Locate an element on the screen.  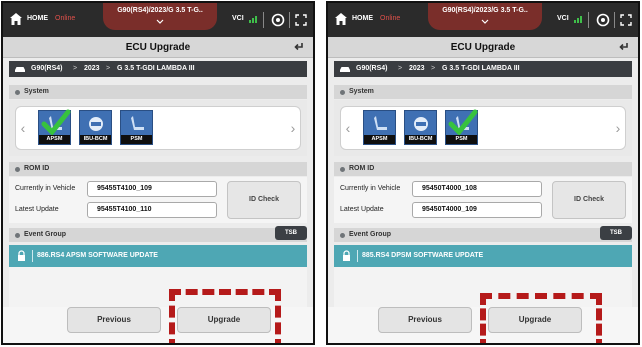
check-icon is located at coordinates (56, 122).